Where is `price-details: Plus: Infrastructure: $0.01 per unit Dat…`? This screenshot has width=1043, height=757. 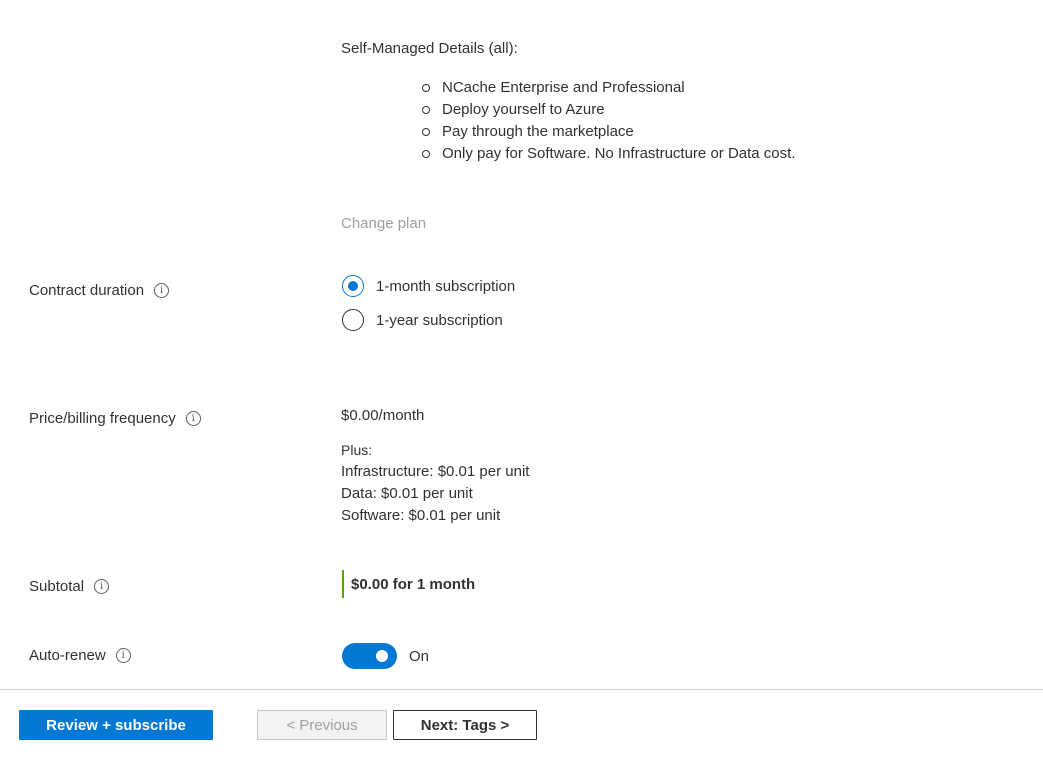
price-details: Plus: Infrastructure: $0.01 per unit Dat… is located at coordinates (435, 483).